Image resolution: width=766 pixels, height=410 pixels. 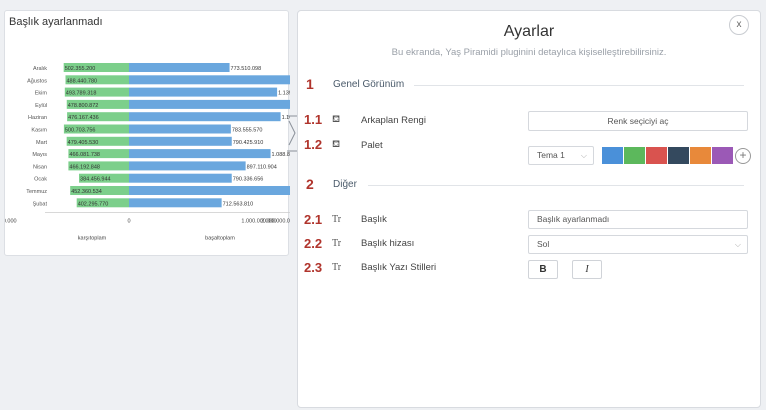 I want to click on bar-left-value: 488.440.780, so click(x=82, y=81).